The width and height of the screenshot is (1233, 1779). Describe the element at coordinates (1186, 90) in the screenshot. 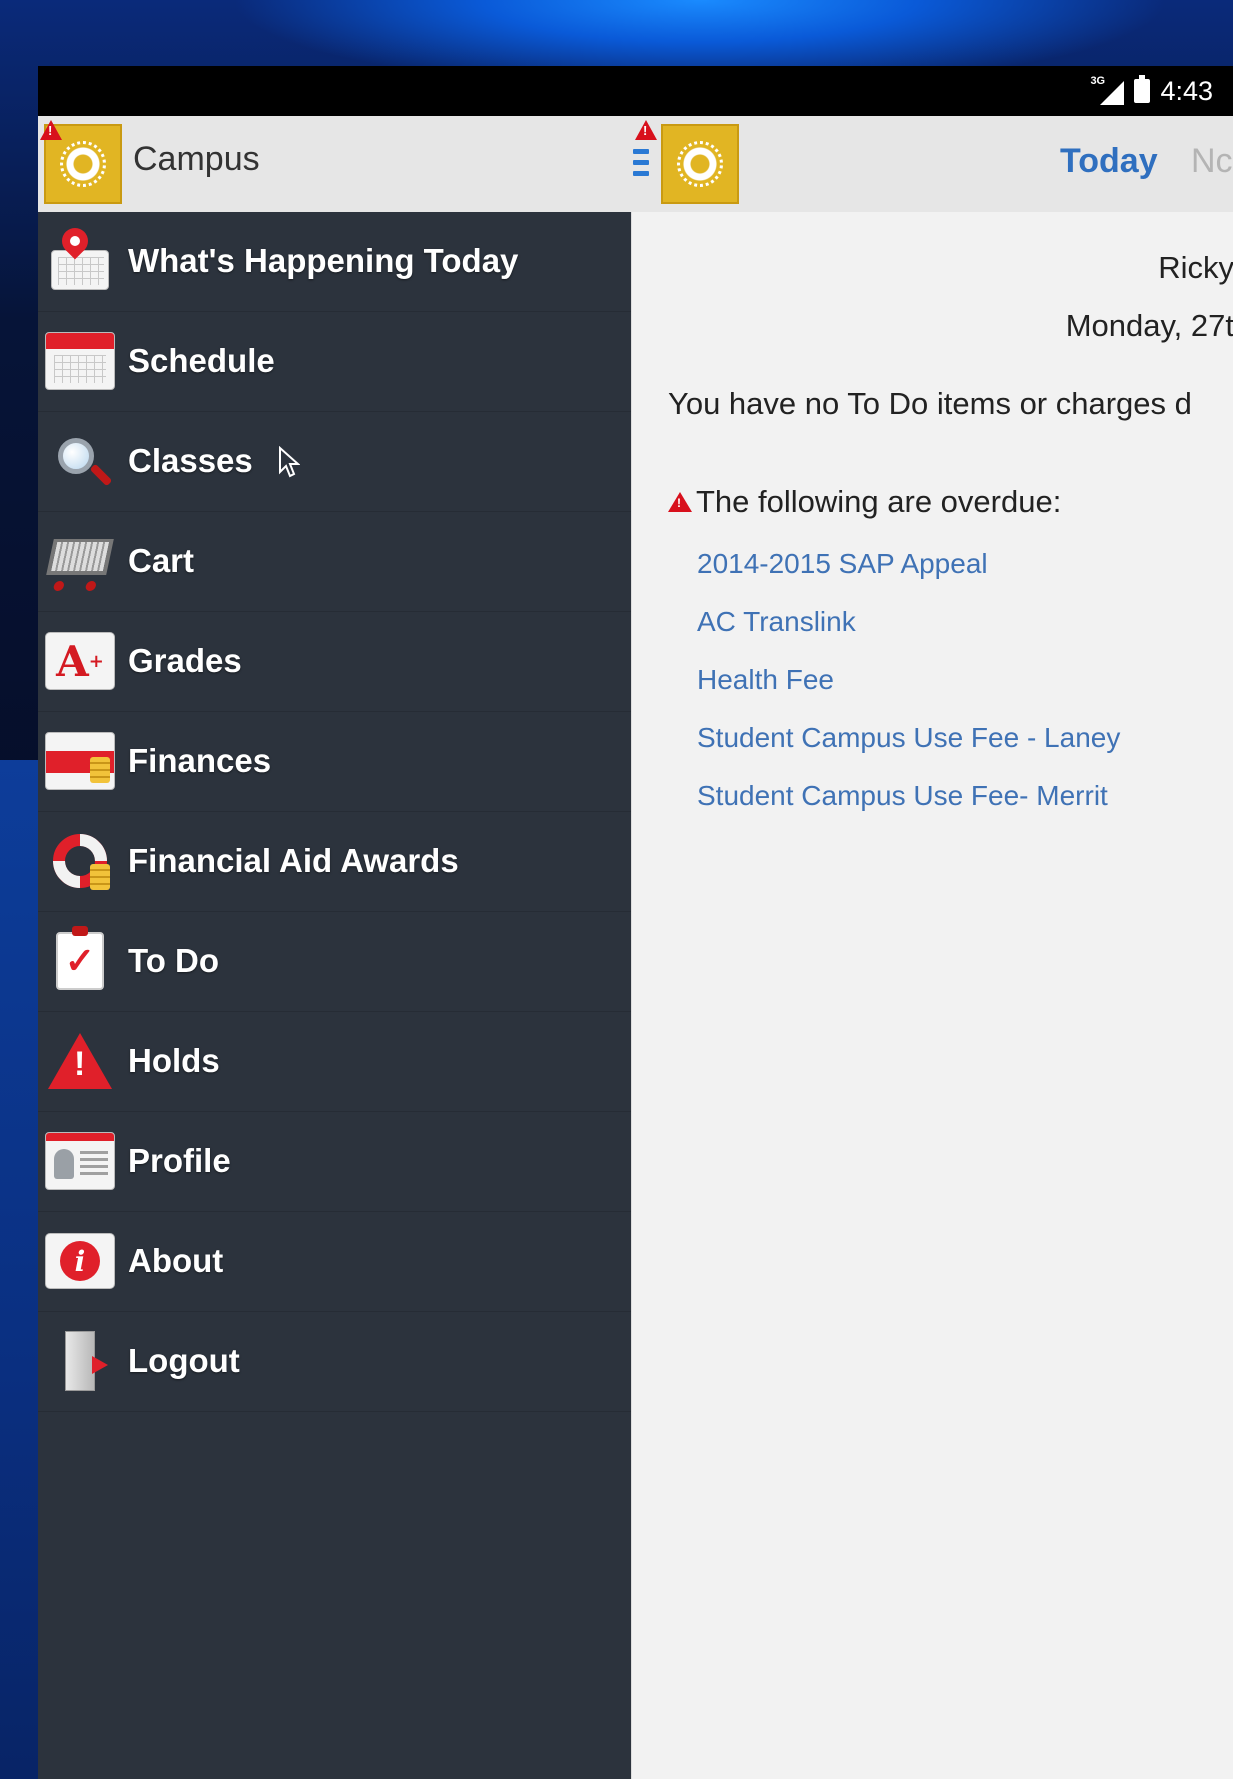

I see `status-time: 4:43` at that location.